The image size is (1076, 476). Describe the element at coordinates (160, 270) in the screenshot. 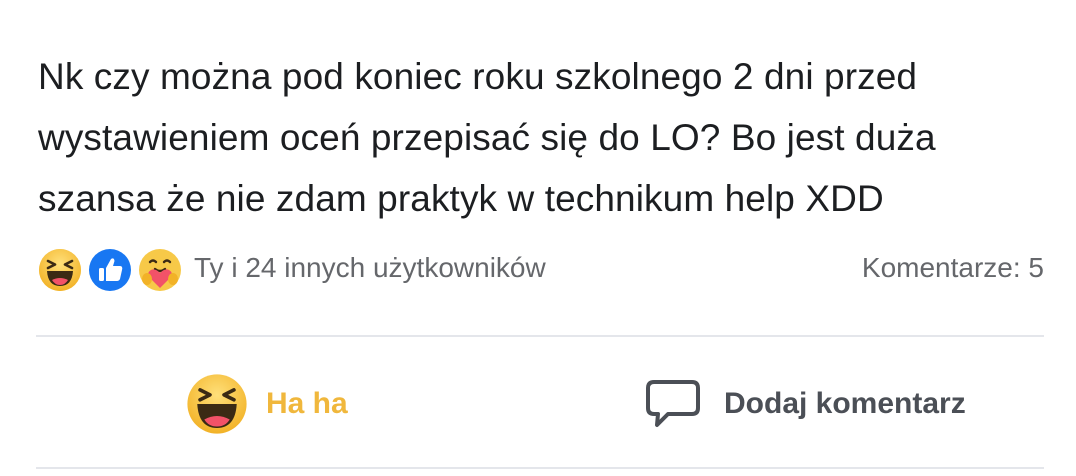

I see `care-icon` at that location.